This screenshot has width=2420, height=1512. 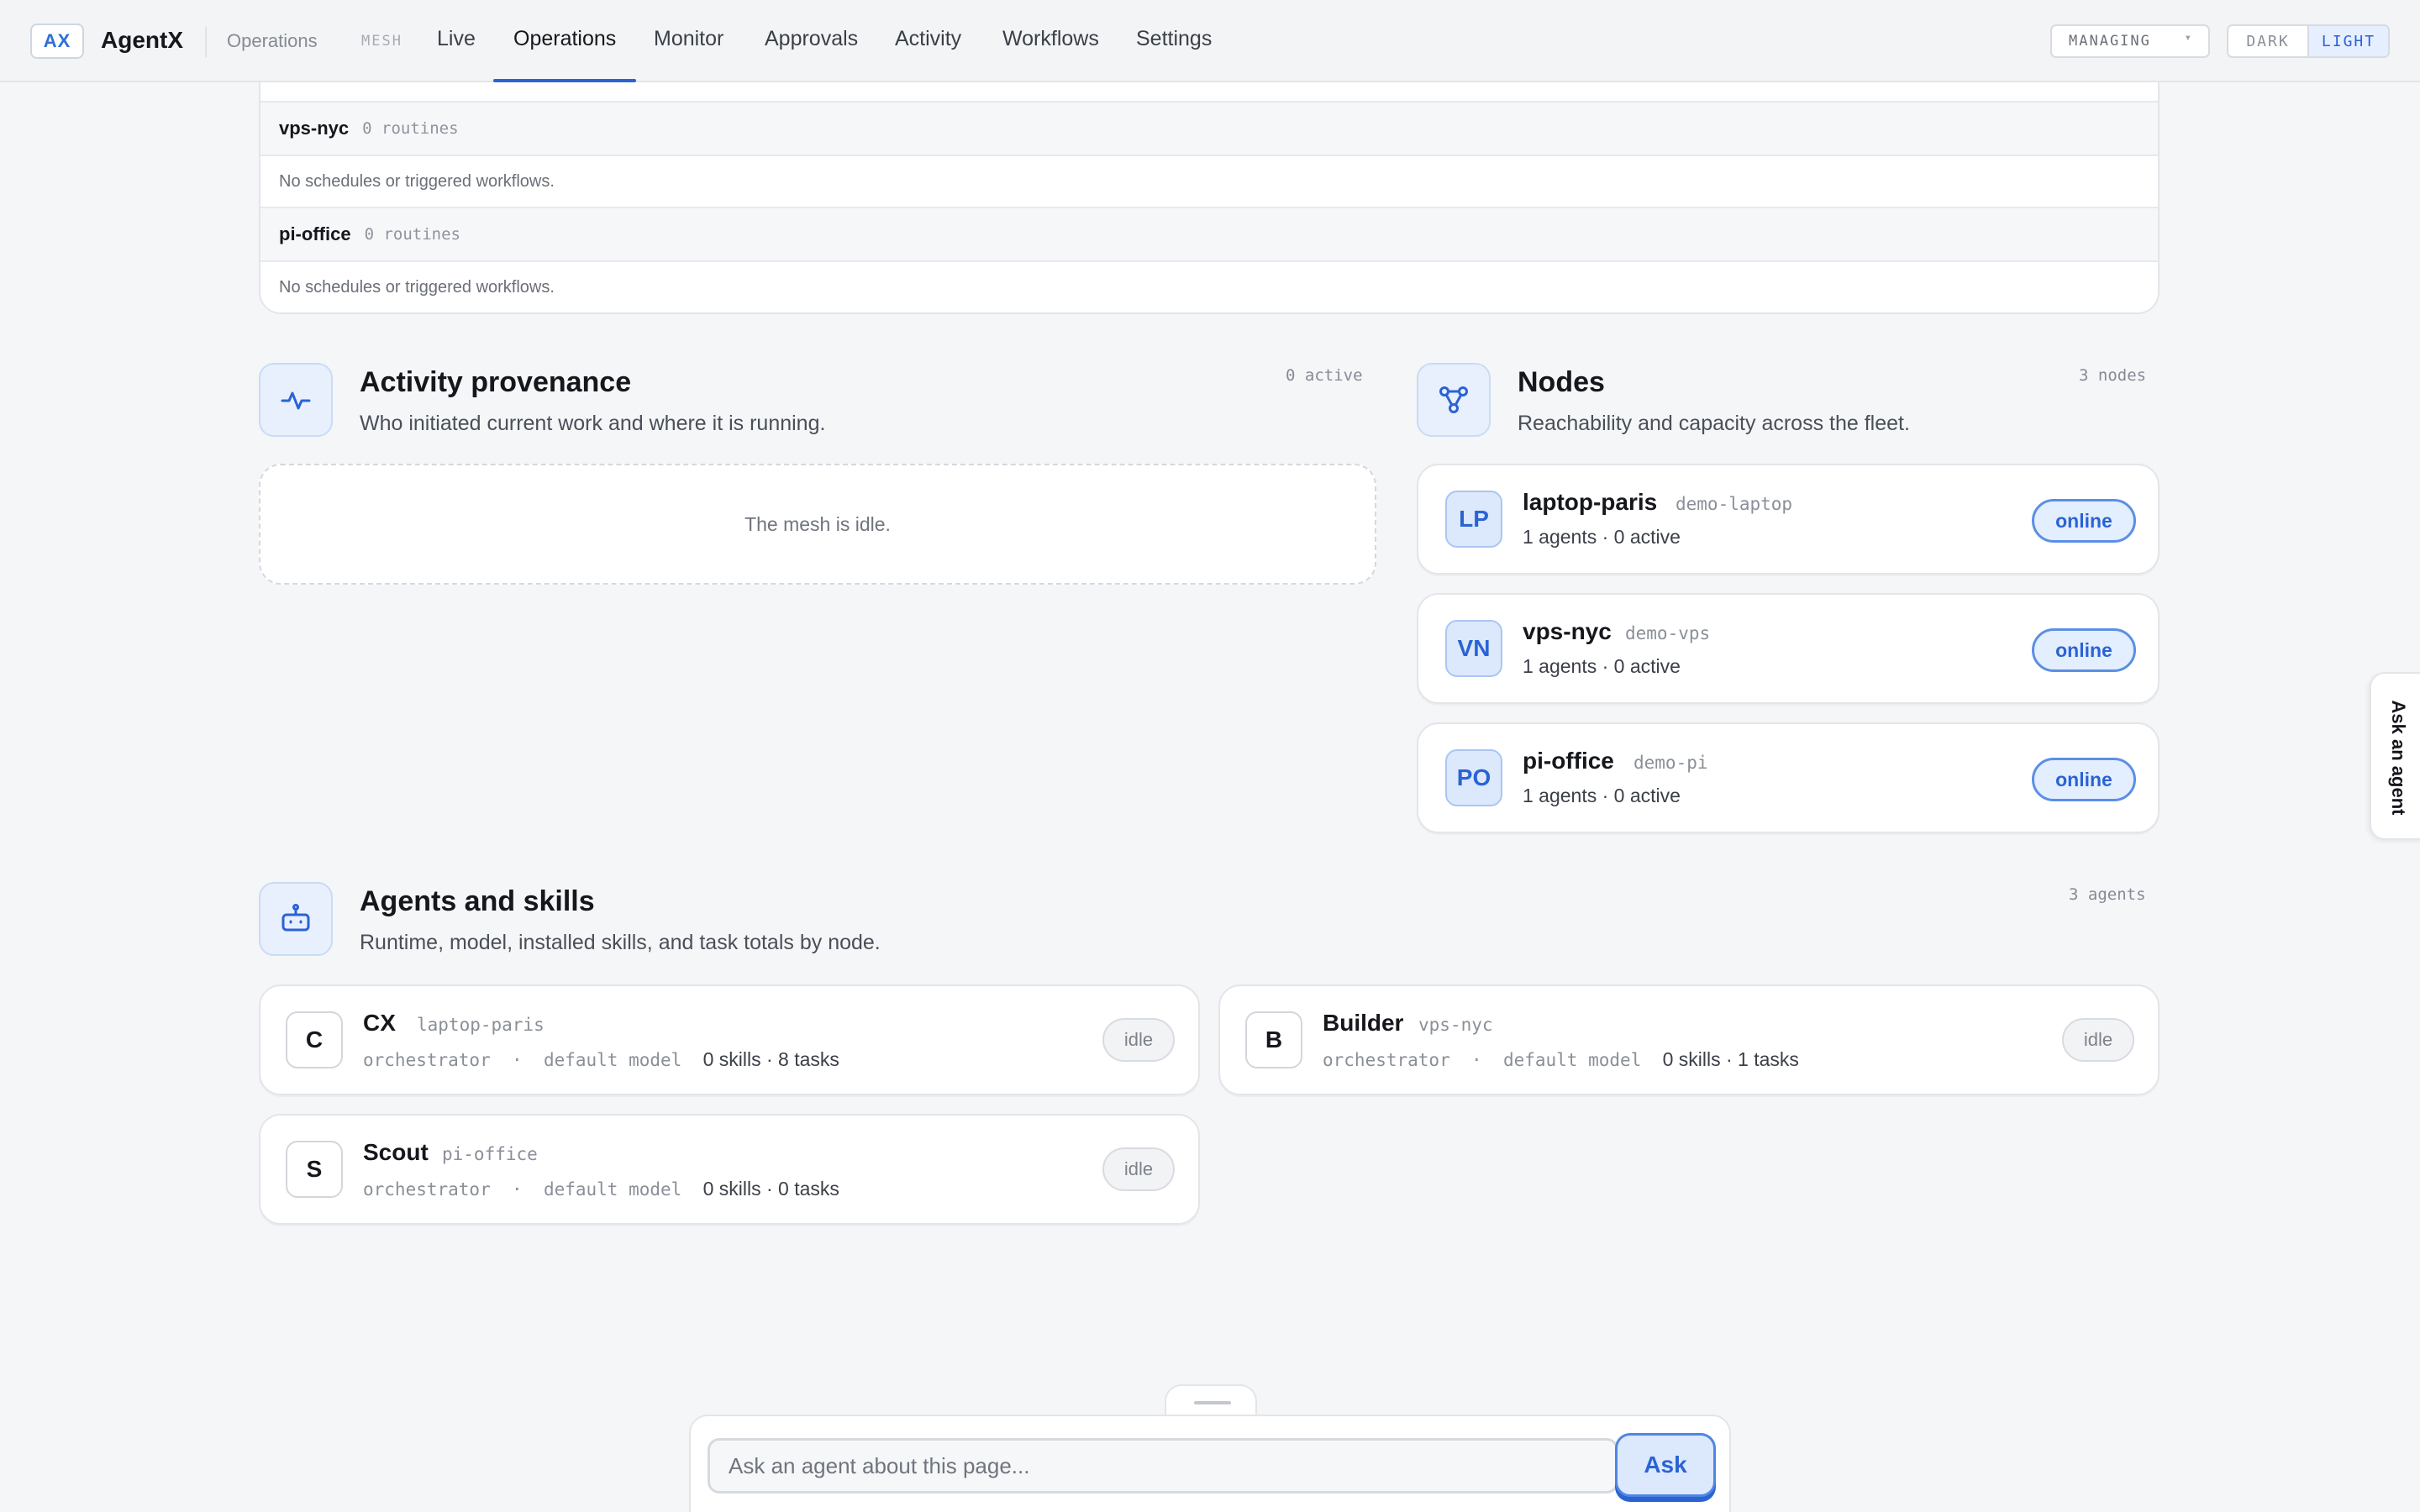 I want to click on agent-name: CX, so click(x=379, y=1023).